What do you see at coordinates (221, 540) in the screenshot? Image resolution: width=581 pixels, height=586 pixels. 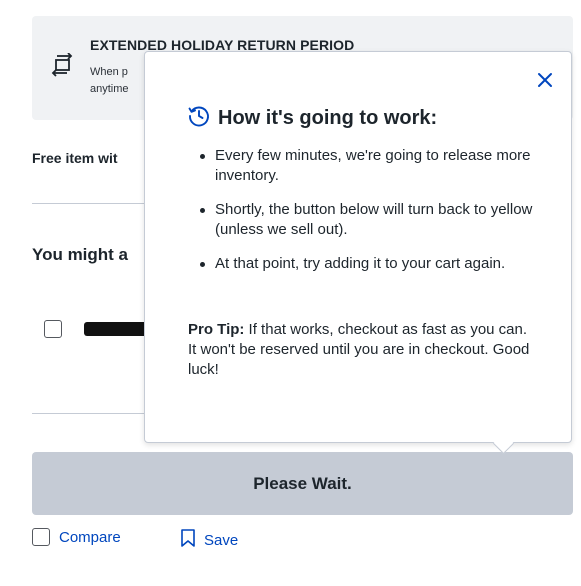 I see `save-label: Save` at bounding box center [221, 540].